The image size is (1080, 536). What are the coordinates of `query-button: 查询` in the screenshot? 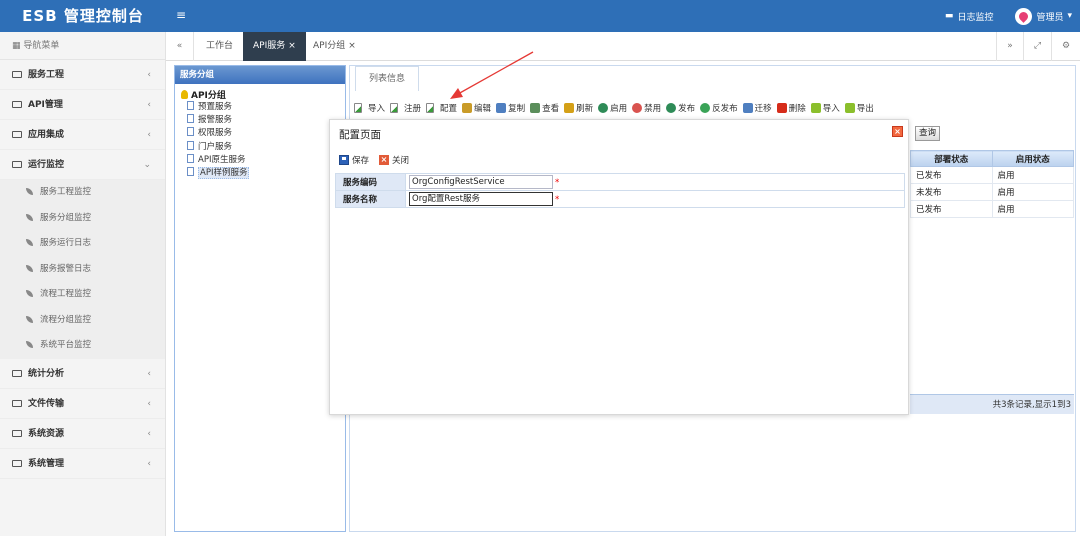 It's located at (928, 133).